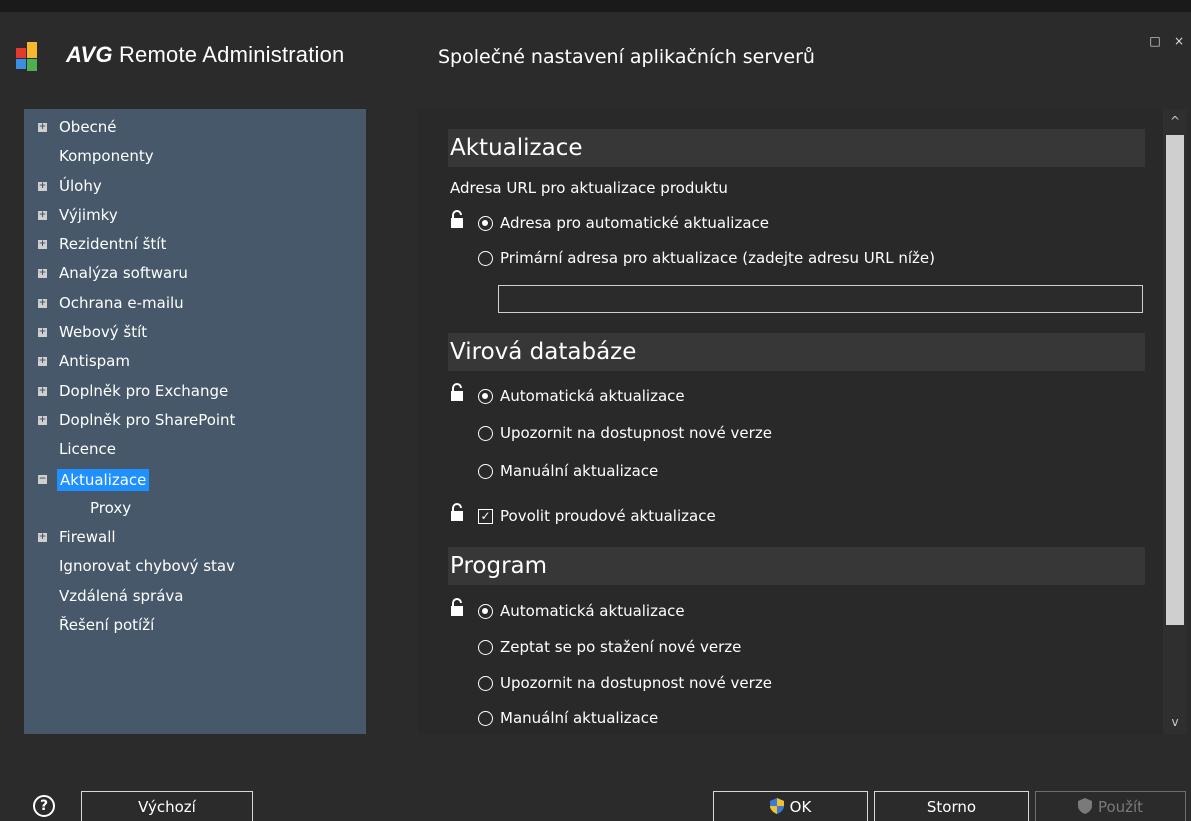 The height and width of the screenshot is (821, 1191). What do you see at coordinates (106, 156) in the screenshot?
I see `tree-item-label: Komponenty` at bounding box center [106, 156].